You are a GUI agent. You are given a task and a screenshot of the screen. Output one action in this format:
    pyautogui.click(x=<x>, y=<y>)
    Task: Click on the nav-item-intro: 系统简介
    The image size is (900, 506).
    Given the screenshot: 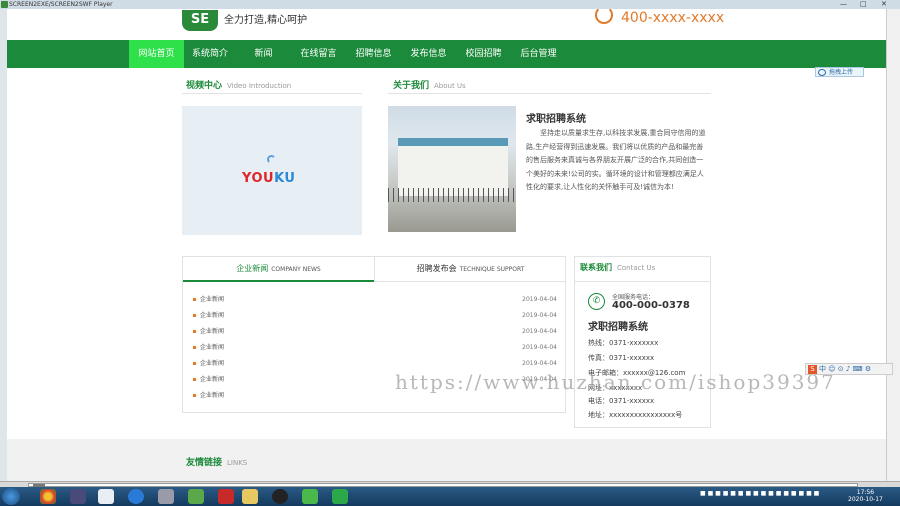 What is the action you would take?
    pyautogui.click(x=210, y=54)
    